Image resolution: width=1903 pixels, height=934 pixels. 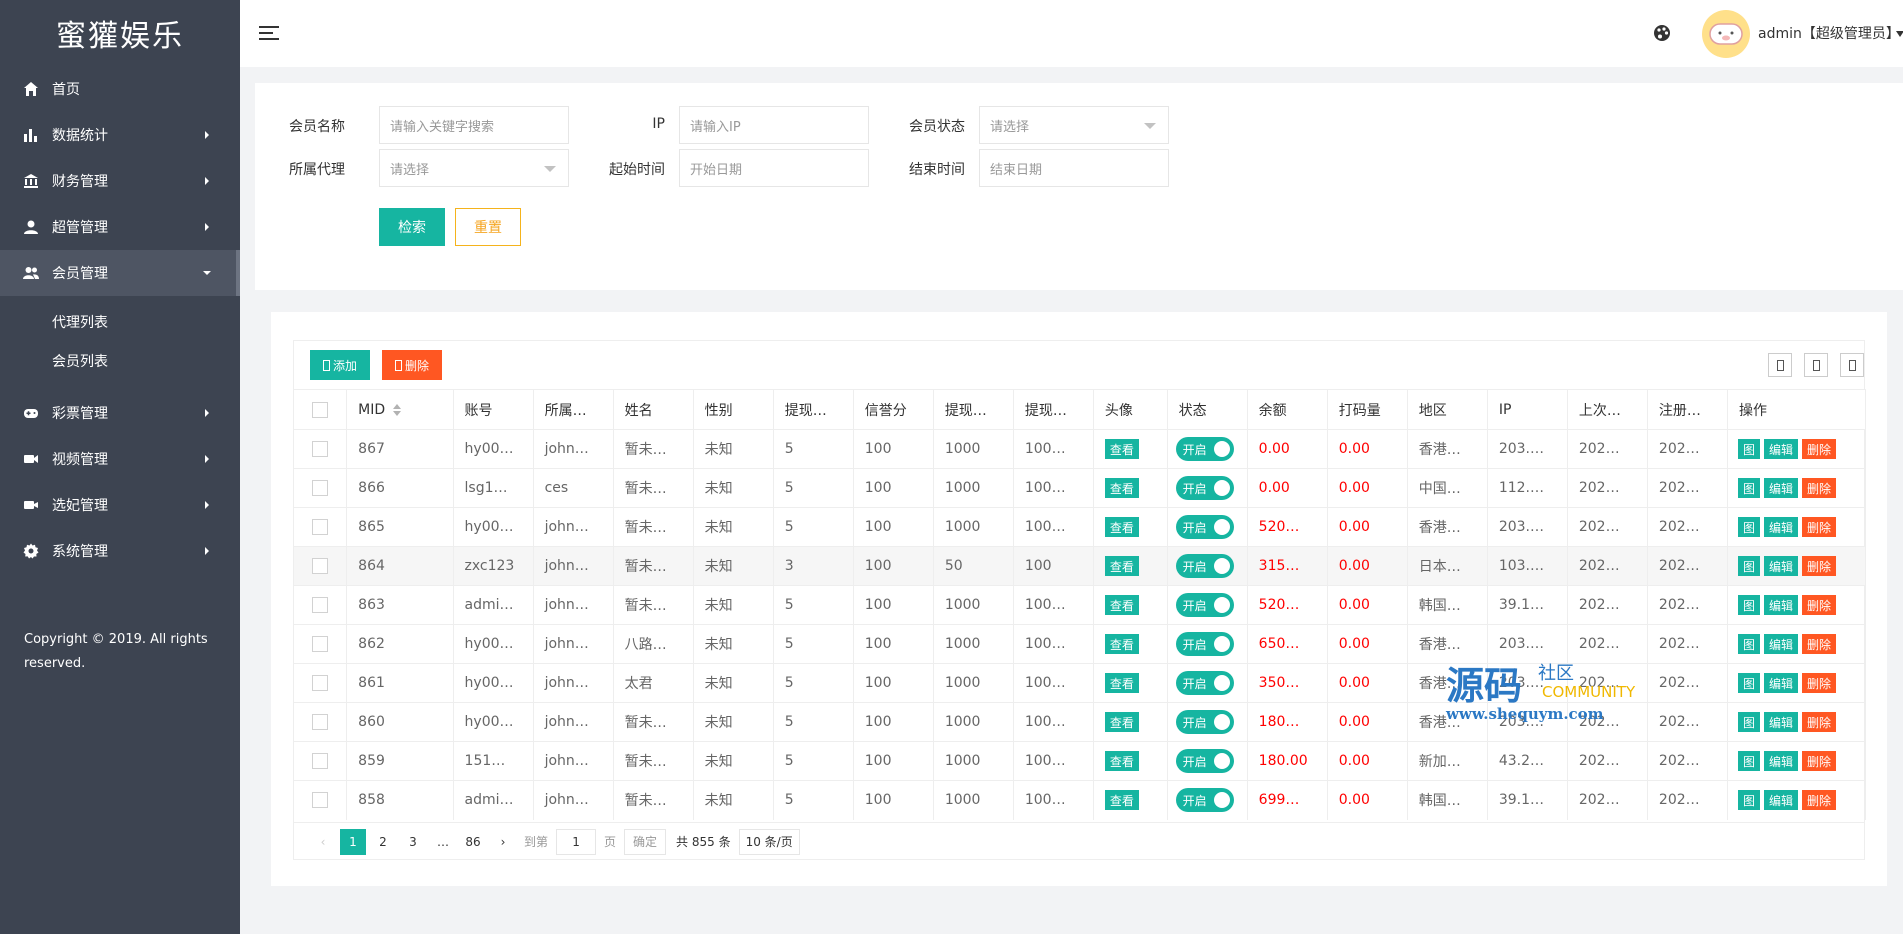 What do you see at coordinates (1074, 125) in the screenshot?
I see `member-status-select: 请选择` at bounding box center [1074, 125].